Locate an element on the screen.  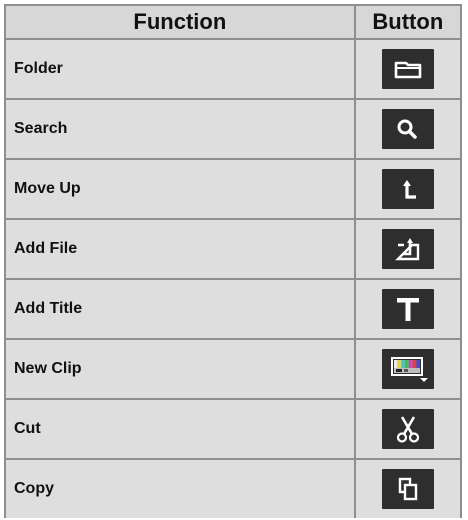
add-title-button is located at coordinates (407, 309).